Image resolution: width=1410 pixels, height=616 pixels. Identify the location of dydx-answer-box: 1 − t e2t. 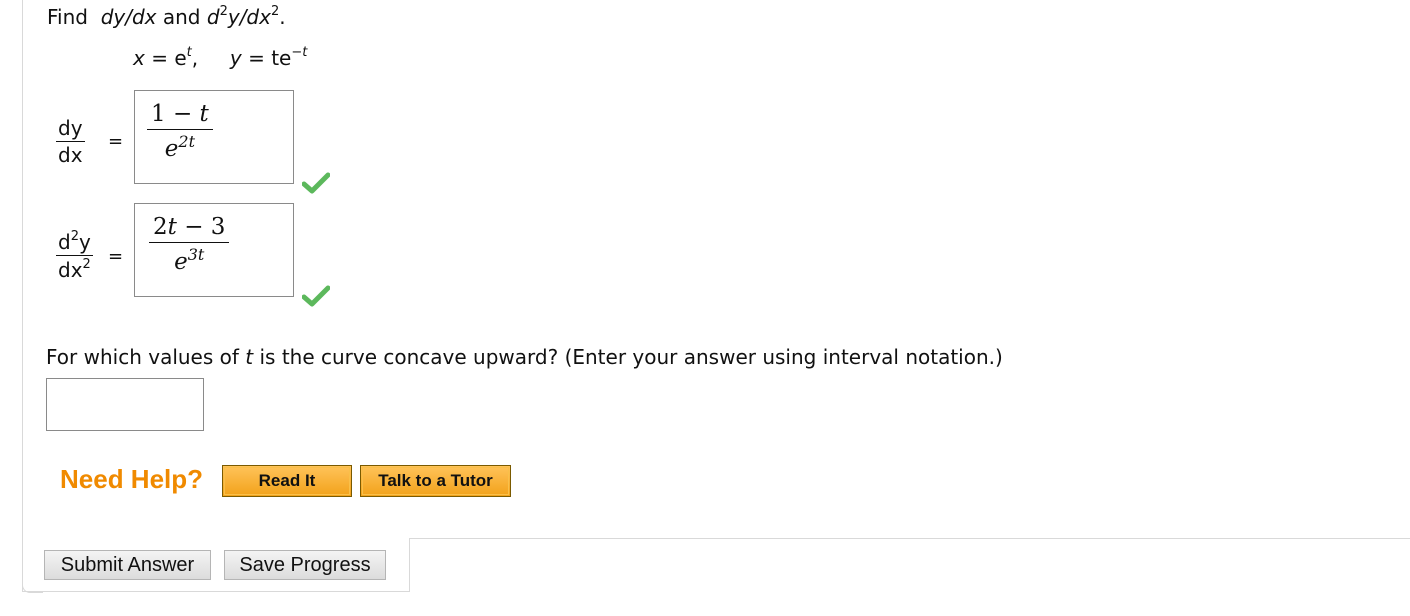
(214, 137).